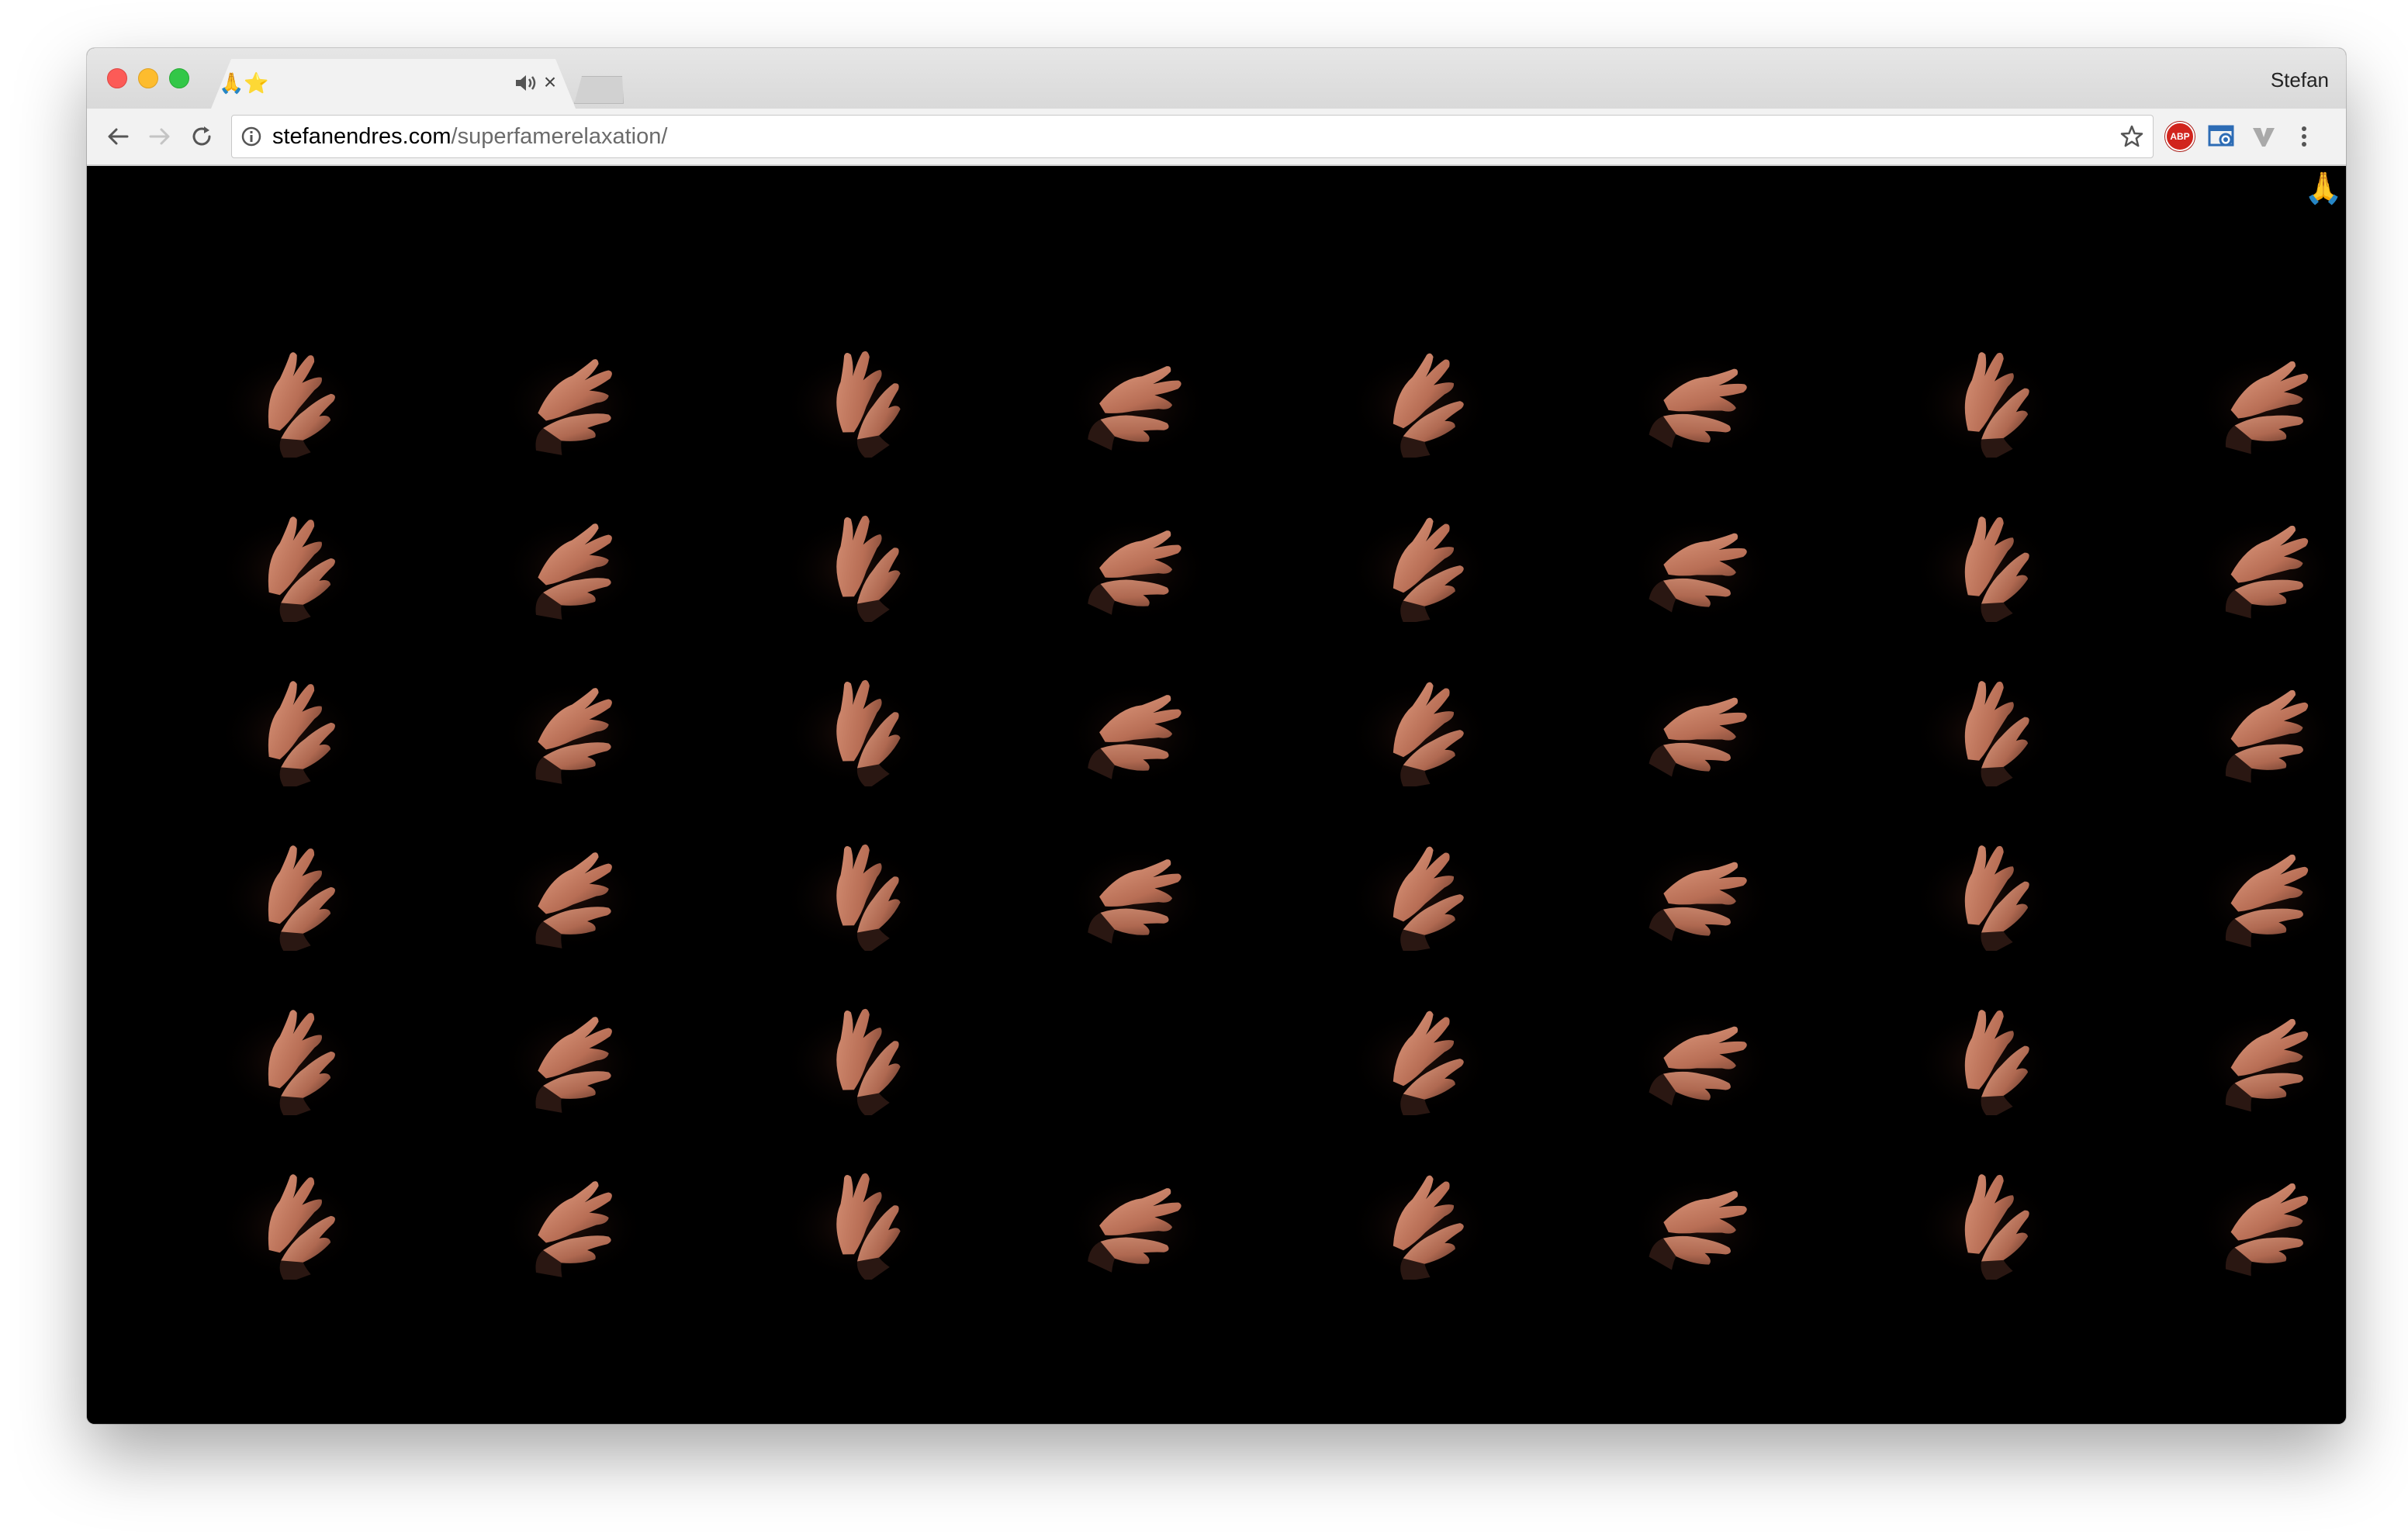  Describe the element at coordinates (599, 90) in the screenshot. I see `new-tab-button` at that location.